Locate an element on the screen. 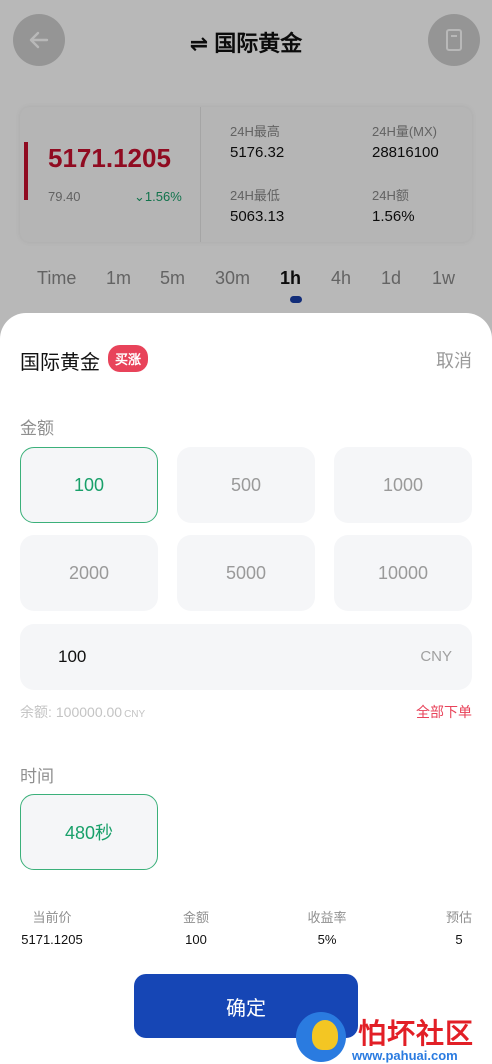 This screenshot has width=492, height=1064. amount-option-5000: 5000 is located at coordinates (246, 573).